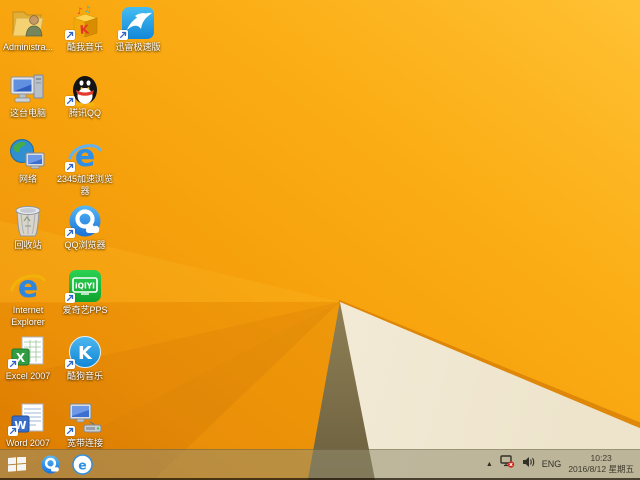 This screenshot has height=480, width=640. Describe the element at coordinates (85, 89) in the screenshot. I see `tencent-qq-icon` at that location.